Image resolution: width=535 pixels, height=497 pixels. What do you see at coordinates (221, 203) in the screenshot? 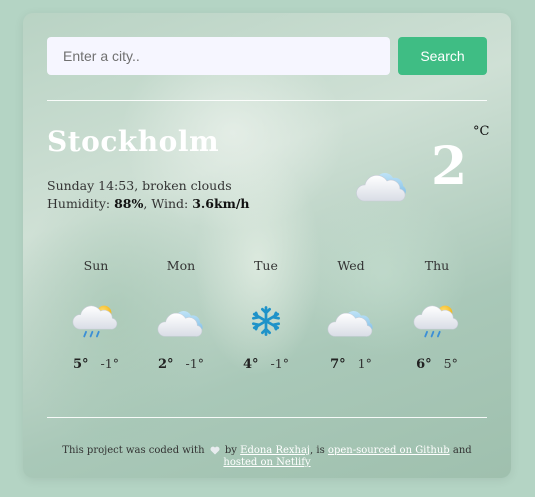
I see `wind-value: 3.6km/h` at bounding box center [221, 203].